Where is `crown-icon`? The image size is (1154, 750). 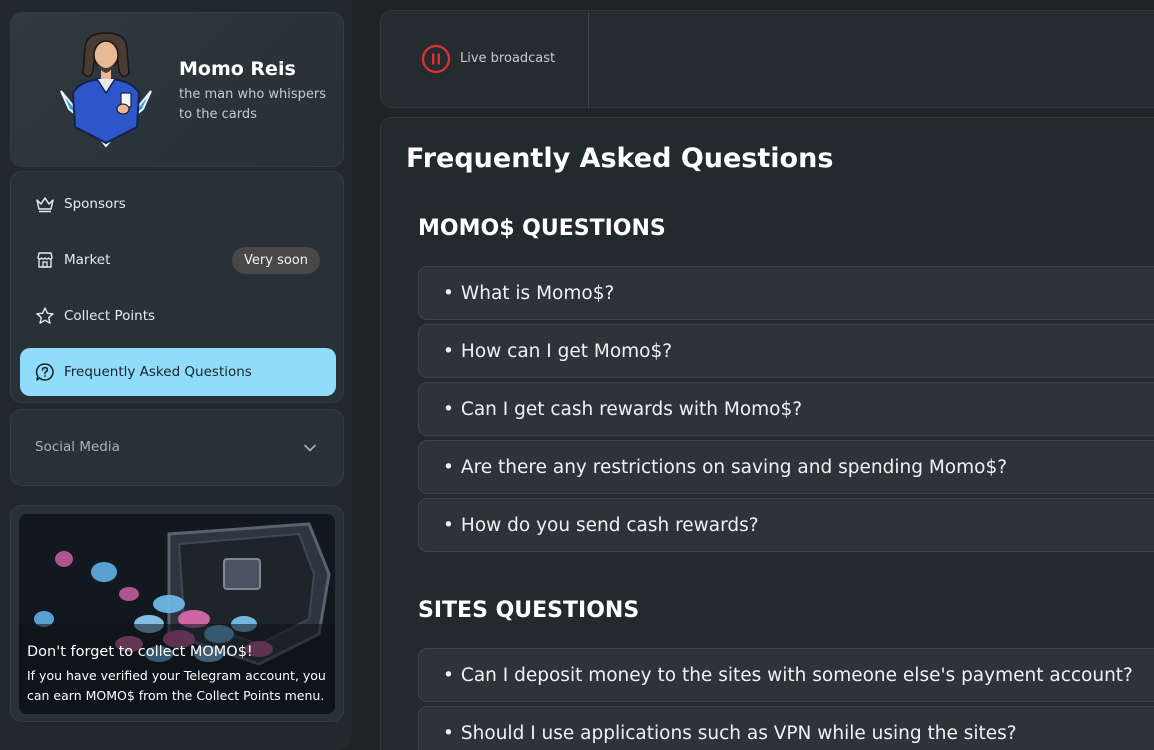
crown-icon is located at coordinates (45, 204).